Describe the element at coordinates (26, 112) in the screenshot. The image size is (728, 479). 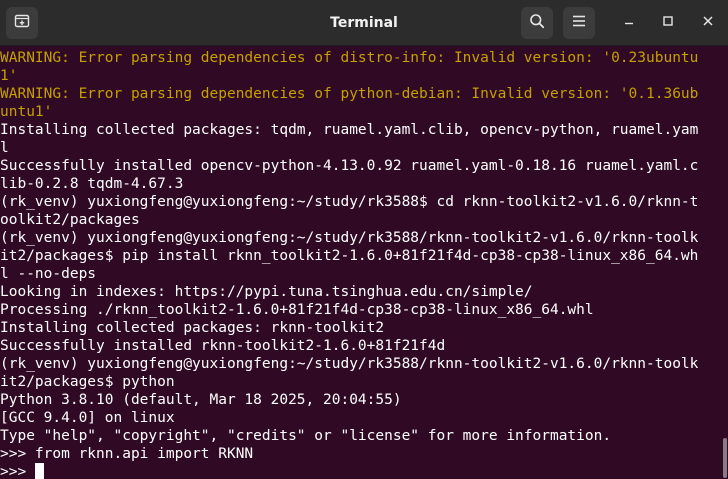
I see `terminal-warning-line: untu1'` at that location.